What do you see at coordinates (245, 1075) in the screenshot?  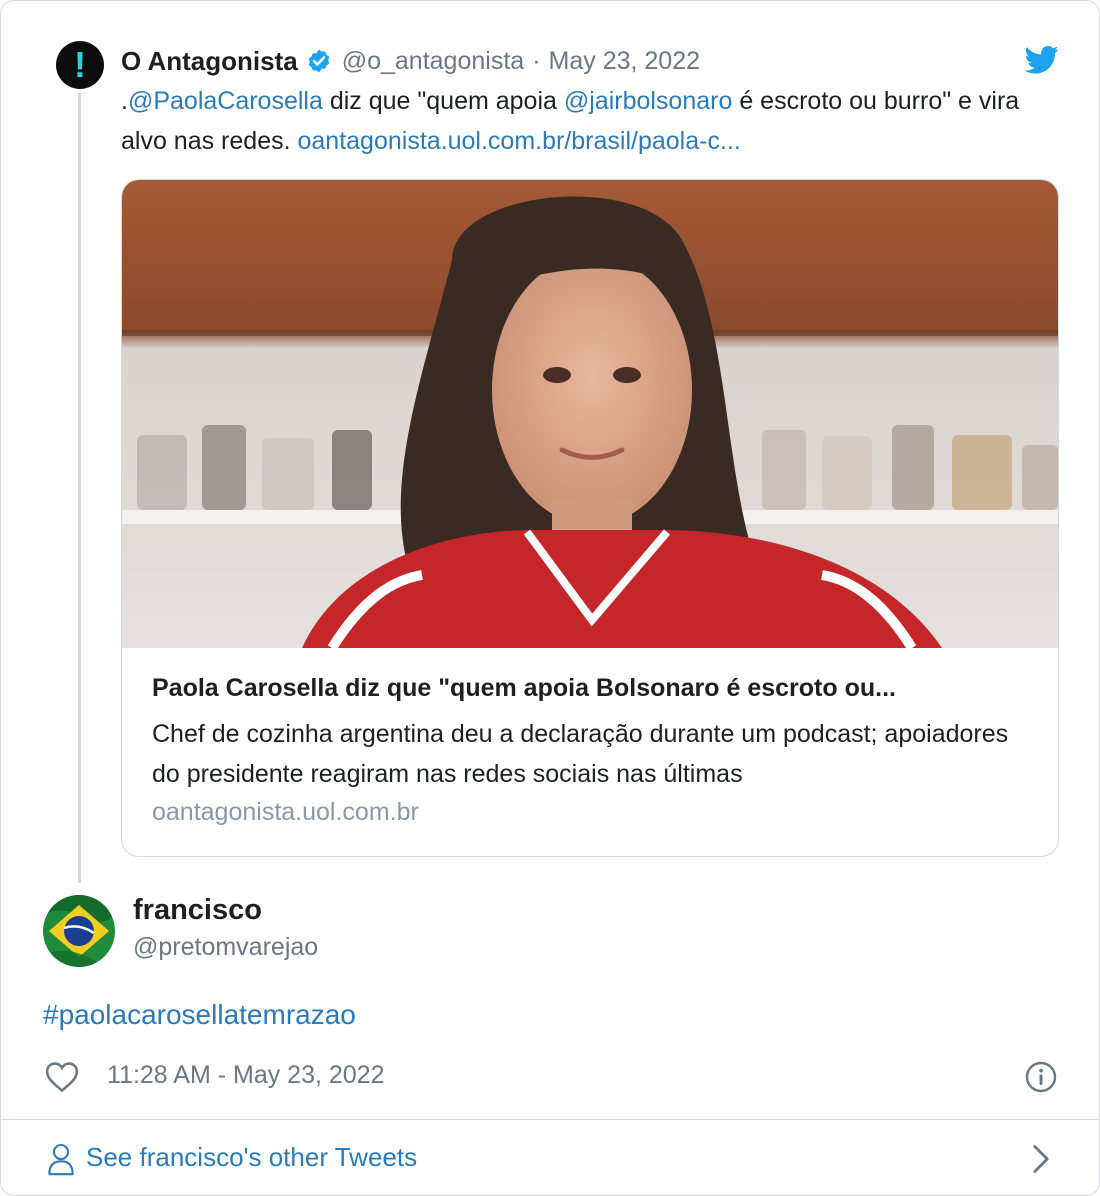 I see `tweet-timestamp: 11:28 AM - May 23, 2022` at bounding box center [245, 1075].